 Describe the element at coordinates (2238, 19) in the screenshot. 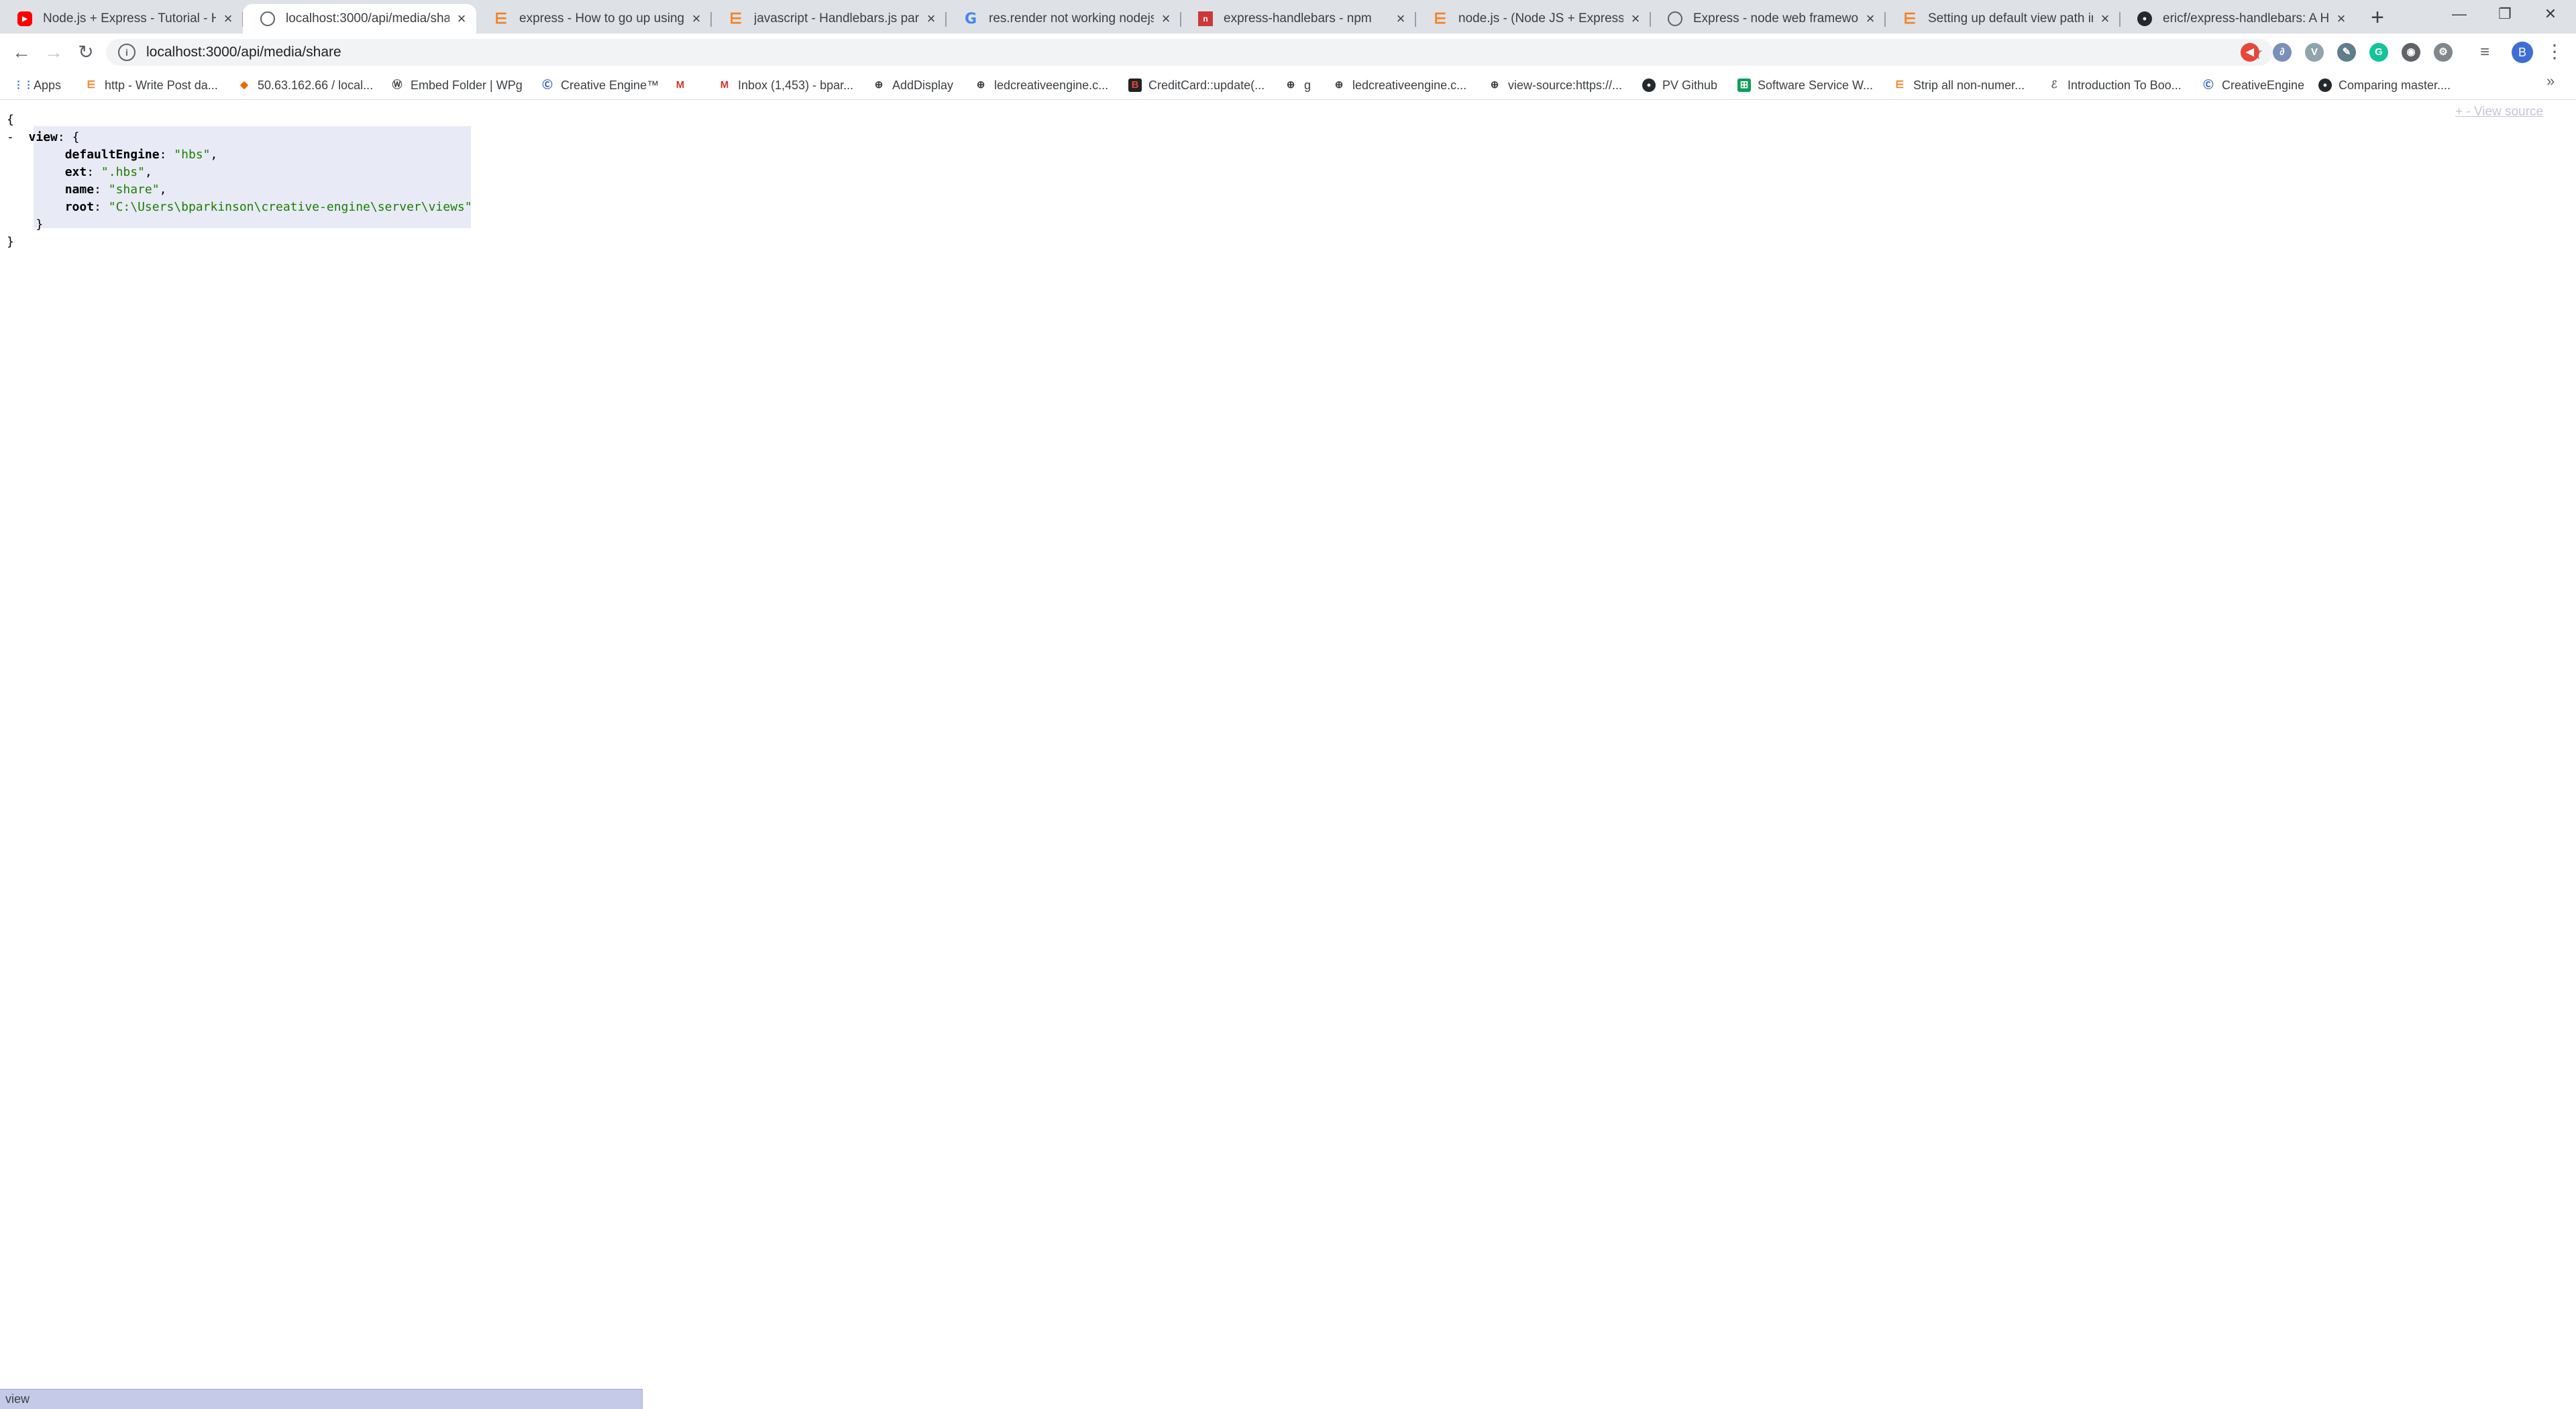

I see `tab-ericf-express-handlebars: ● ericf/express-handlebars: A Han ×` at that location.